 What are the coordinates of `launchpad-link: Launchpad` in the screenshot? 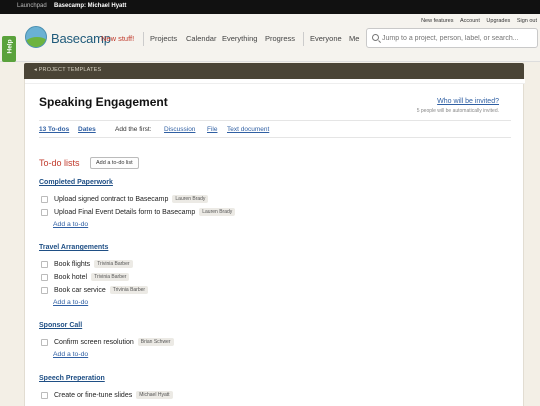 It's located at (32, 6).